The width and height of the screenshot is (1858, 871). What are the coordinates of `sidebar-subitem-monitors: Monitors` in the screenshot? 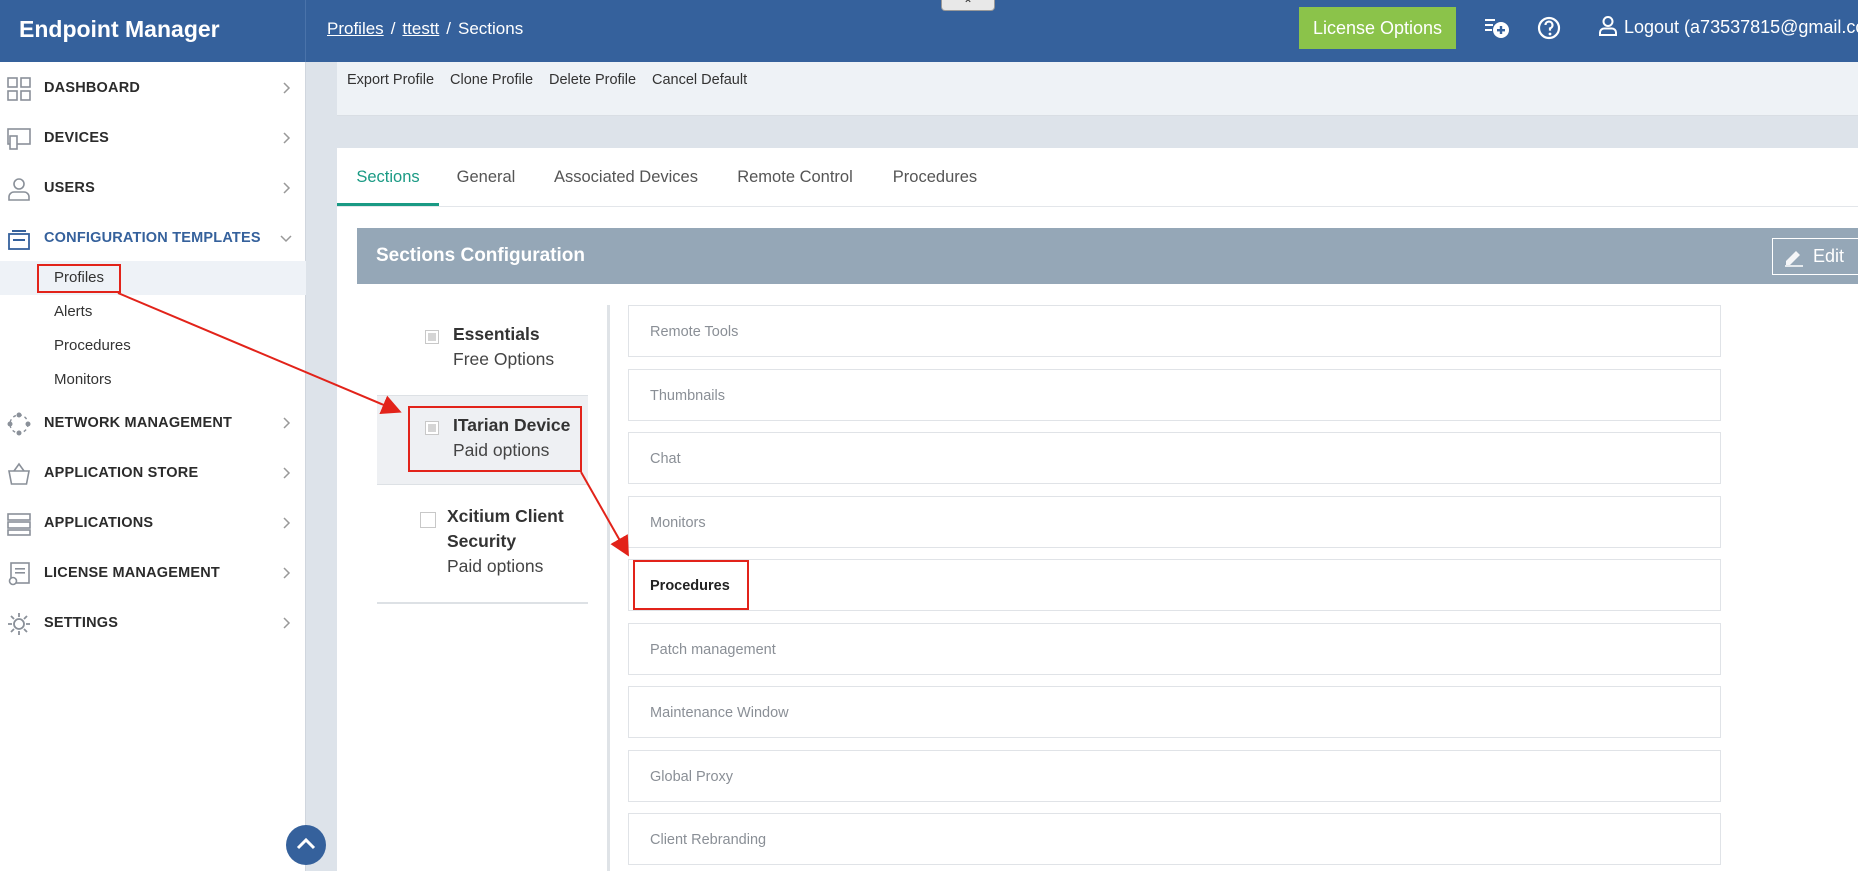 It's located at (153, 380).